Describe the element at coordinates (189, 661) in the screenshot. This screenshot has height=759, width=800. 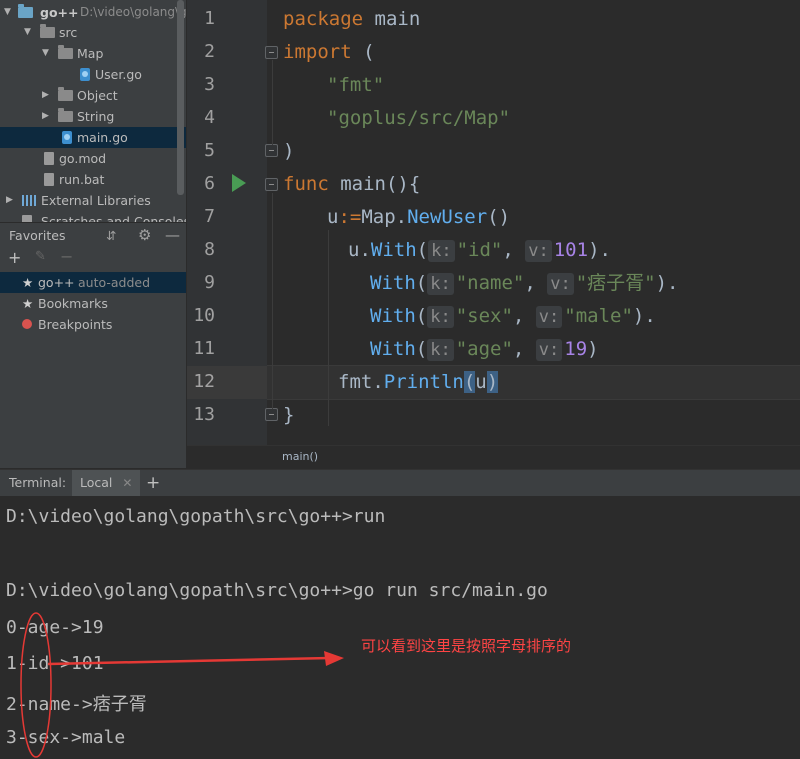
I see `annotation-arrow-line` at that location.